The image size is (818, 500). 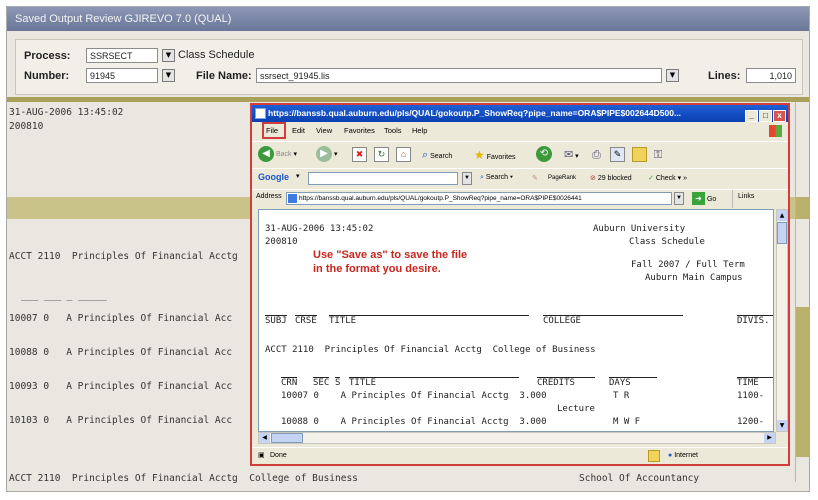 I want to click on close-button: x, so click(x=779, y=116).